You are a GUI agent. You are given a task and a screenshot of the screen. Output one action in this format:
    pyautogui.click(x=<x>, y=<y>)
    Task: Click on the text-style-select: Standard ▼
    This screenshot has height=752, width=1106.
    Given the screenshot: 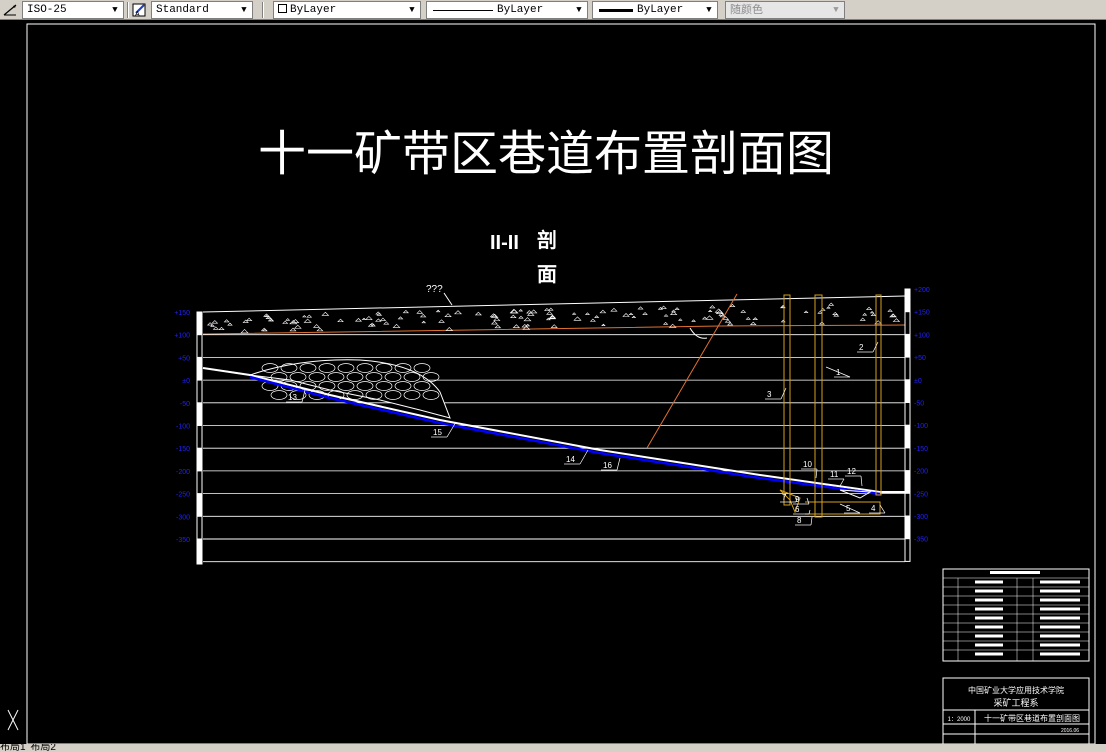 What is the action you would take?
    pyautogui.click(x=202, y=10)
    